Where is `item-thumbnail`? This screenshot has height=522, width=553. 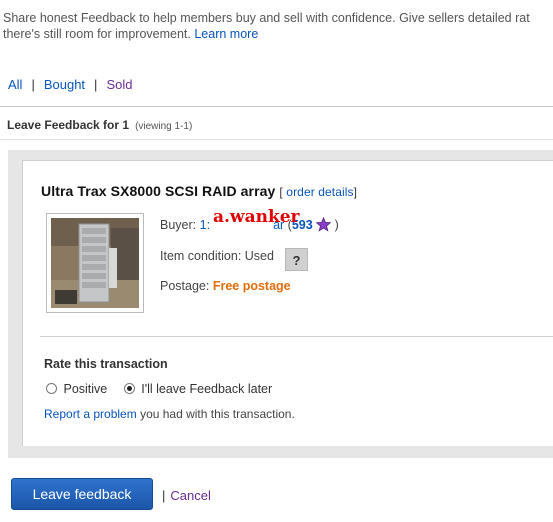
item-thumbnail is located at coordinates (95, 263).